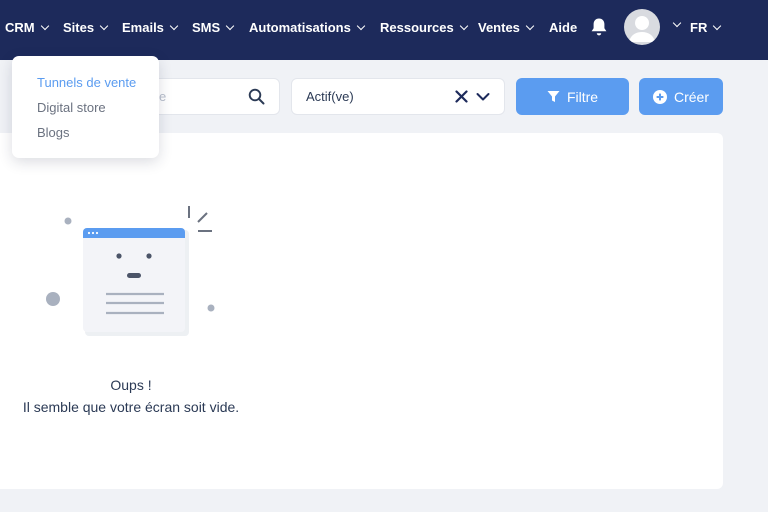  Describe the element at coordinates (20, 27) in the screenshot. I see `nav-item-label: CRM` at that location.